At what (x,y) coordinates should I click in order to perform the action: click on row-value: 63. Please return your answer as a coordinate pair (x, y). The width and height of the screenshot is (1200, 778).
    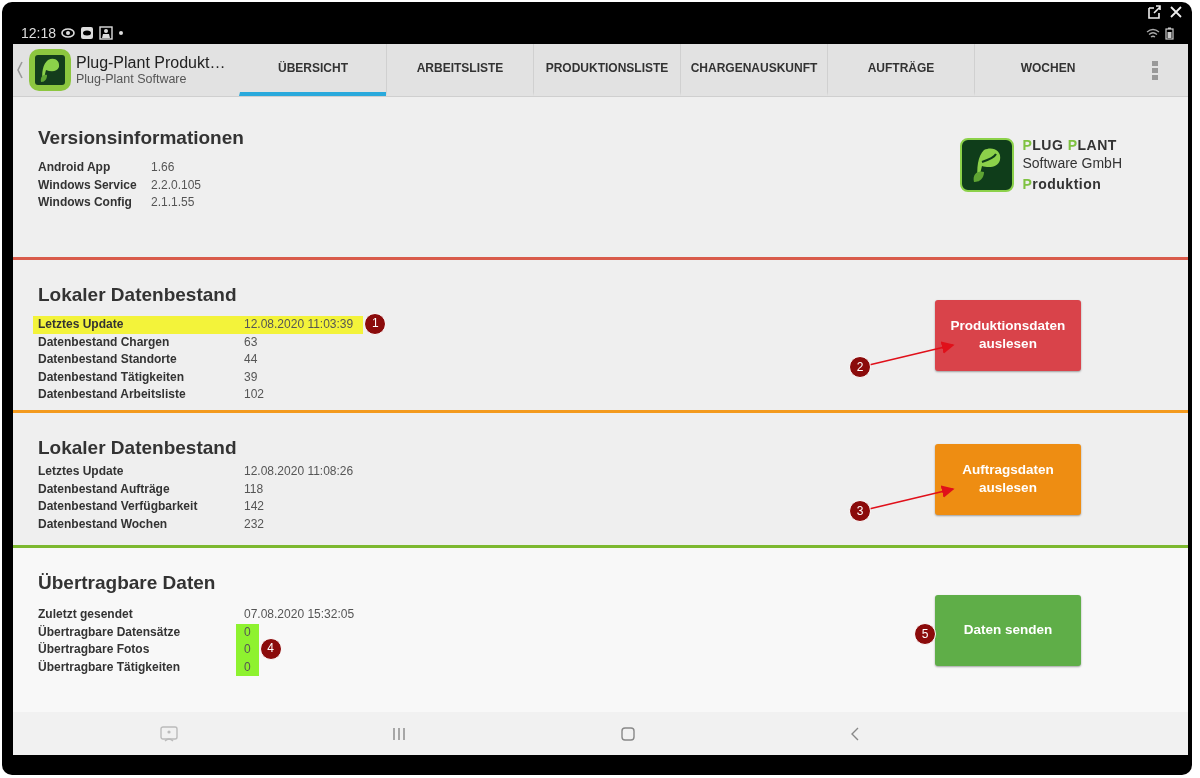
    Looking at the image, I should click on (251, 342).